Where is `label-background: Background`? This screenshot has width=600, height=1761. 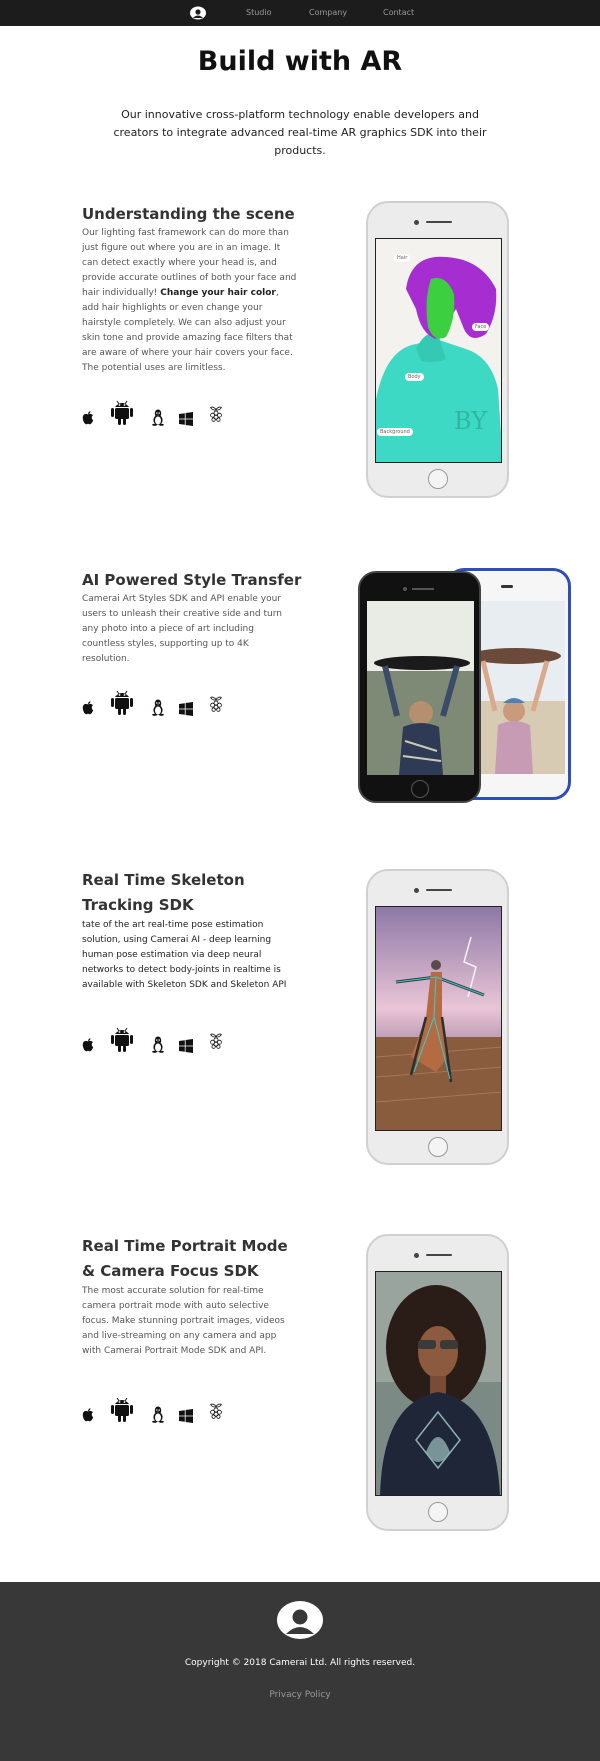
label-background: Background is located at coordinates (395, 432).